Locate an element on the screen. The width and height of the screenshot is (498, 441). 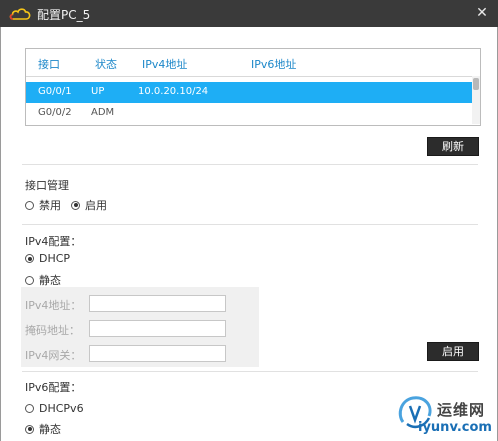
close-button: ✕ is located at coordinates (482, 13).